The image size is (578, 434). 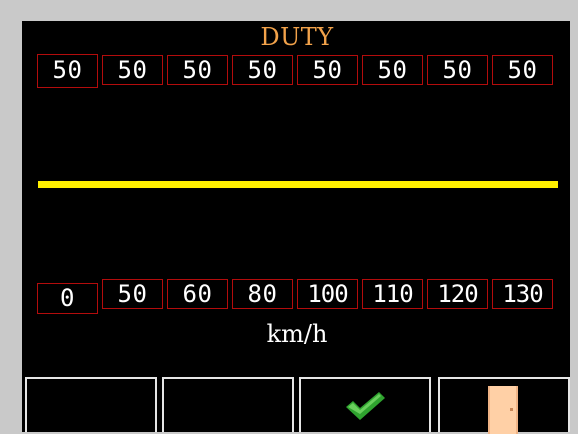 I want to click on duty-curve-line, so click(x=298, y=184).